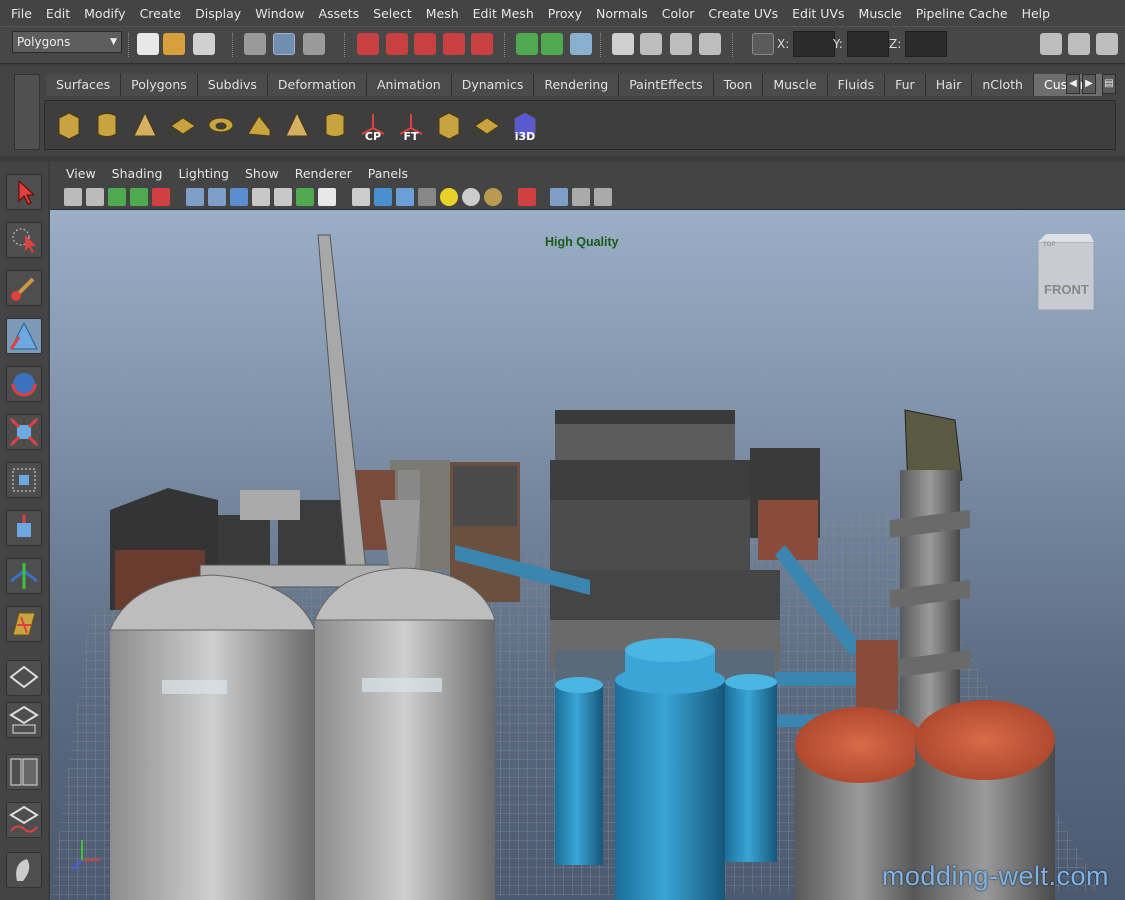  What do you see at coordinates (24, 336) in the screenshot?
I see `move-tool-icon` at bounding box center [24, 336].